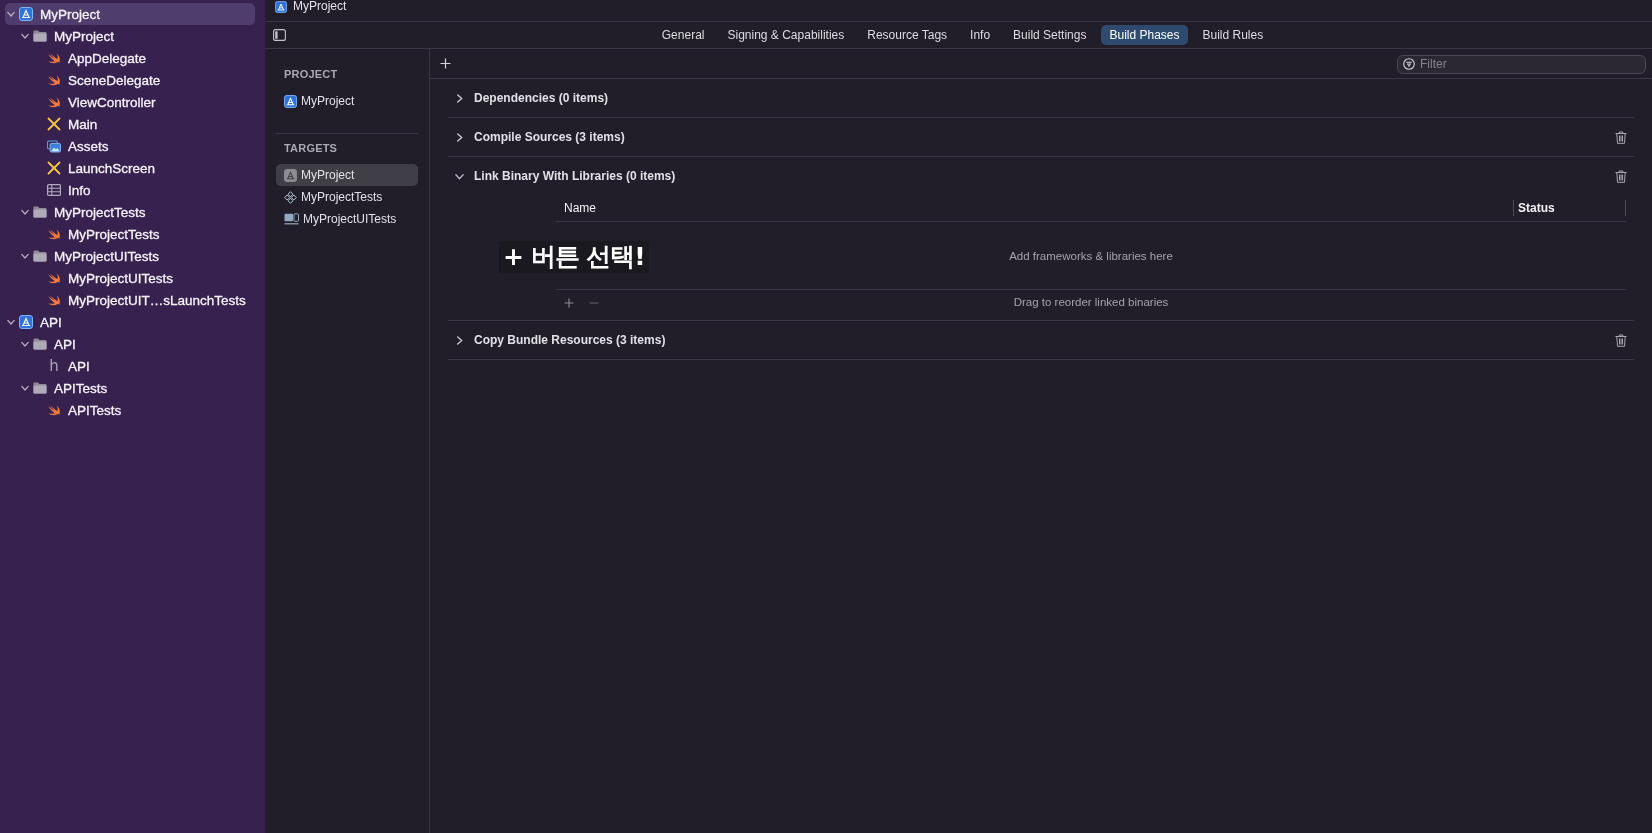  I want to click on file-item: SceneDelegate, so click(130, 80).